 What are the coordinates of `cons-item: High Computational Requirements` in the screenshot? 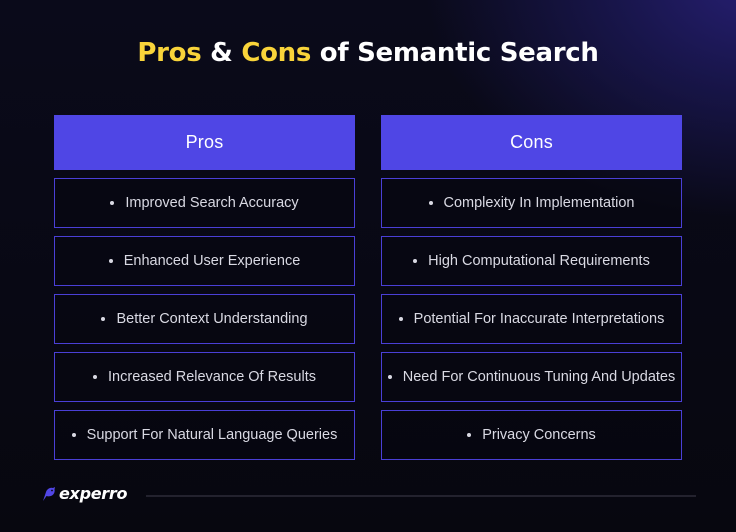 It's located at (531, 261).